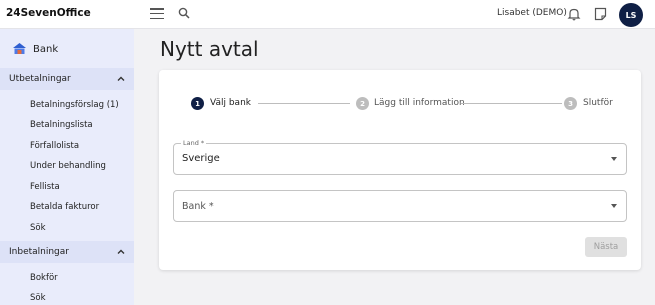 The height and width of the screenshot is (305, 655). What do you see at coordinates (198, 206) in the screenshot?
I see `bank-placeholder: Bank *` at bounding box center [198, 206].